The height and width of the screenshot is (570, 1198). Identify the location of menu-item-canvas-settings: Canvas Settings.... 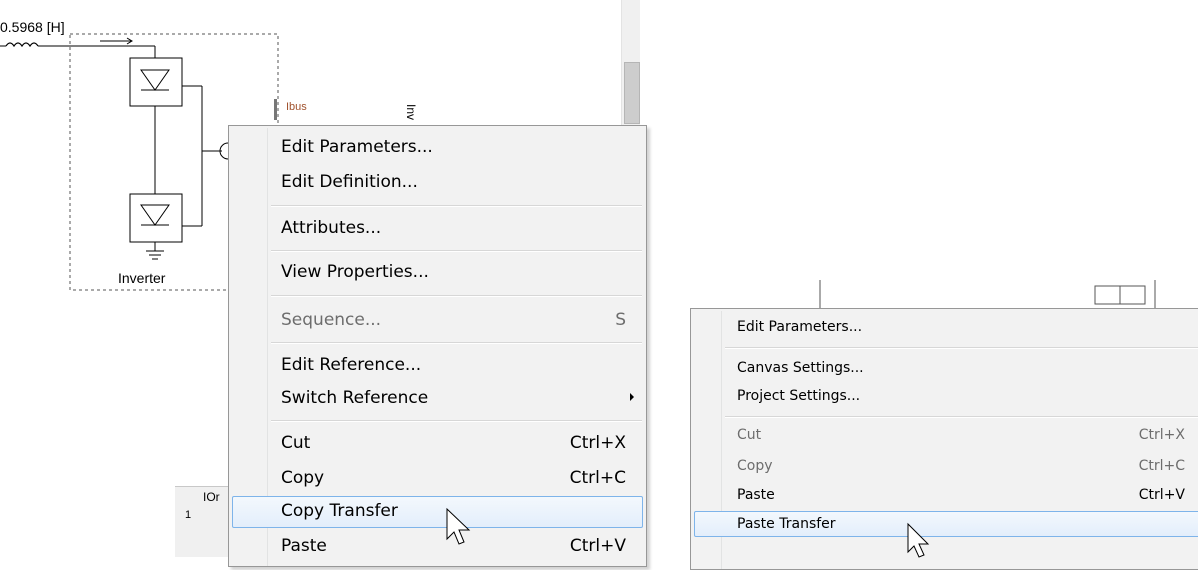
(800, 368).